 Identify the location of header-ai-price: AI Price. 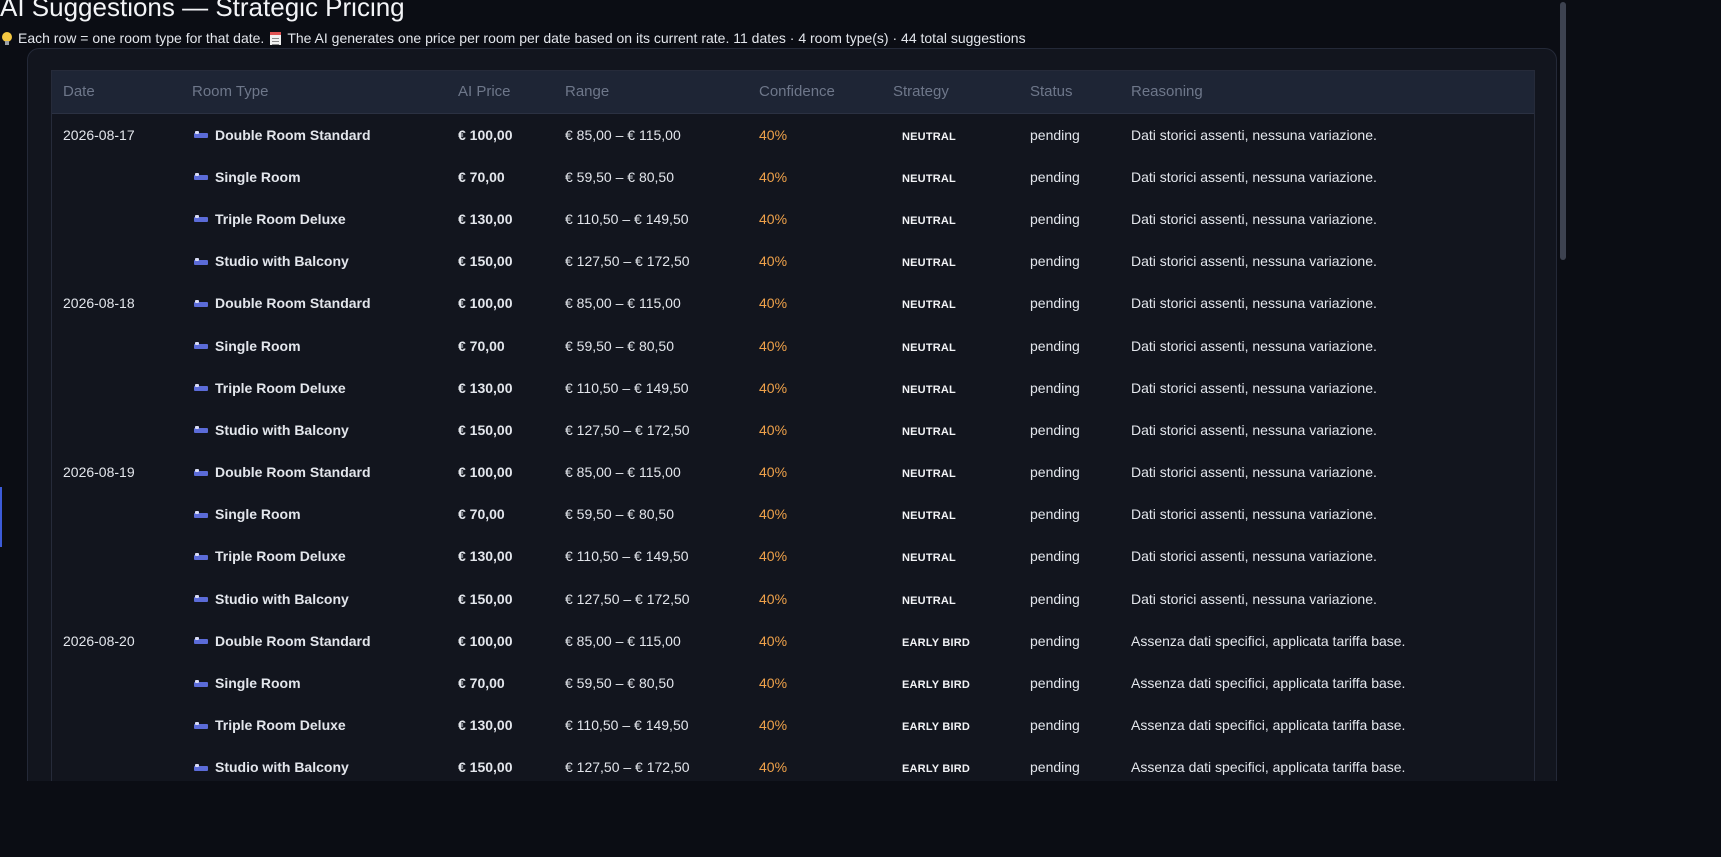
(500, 92).